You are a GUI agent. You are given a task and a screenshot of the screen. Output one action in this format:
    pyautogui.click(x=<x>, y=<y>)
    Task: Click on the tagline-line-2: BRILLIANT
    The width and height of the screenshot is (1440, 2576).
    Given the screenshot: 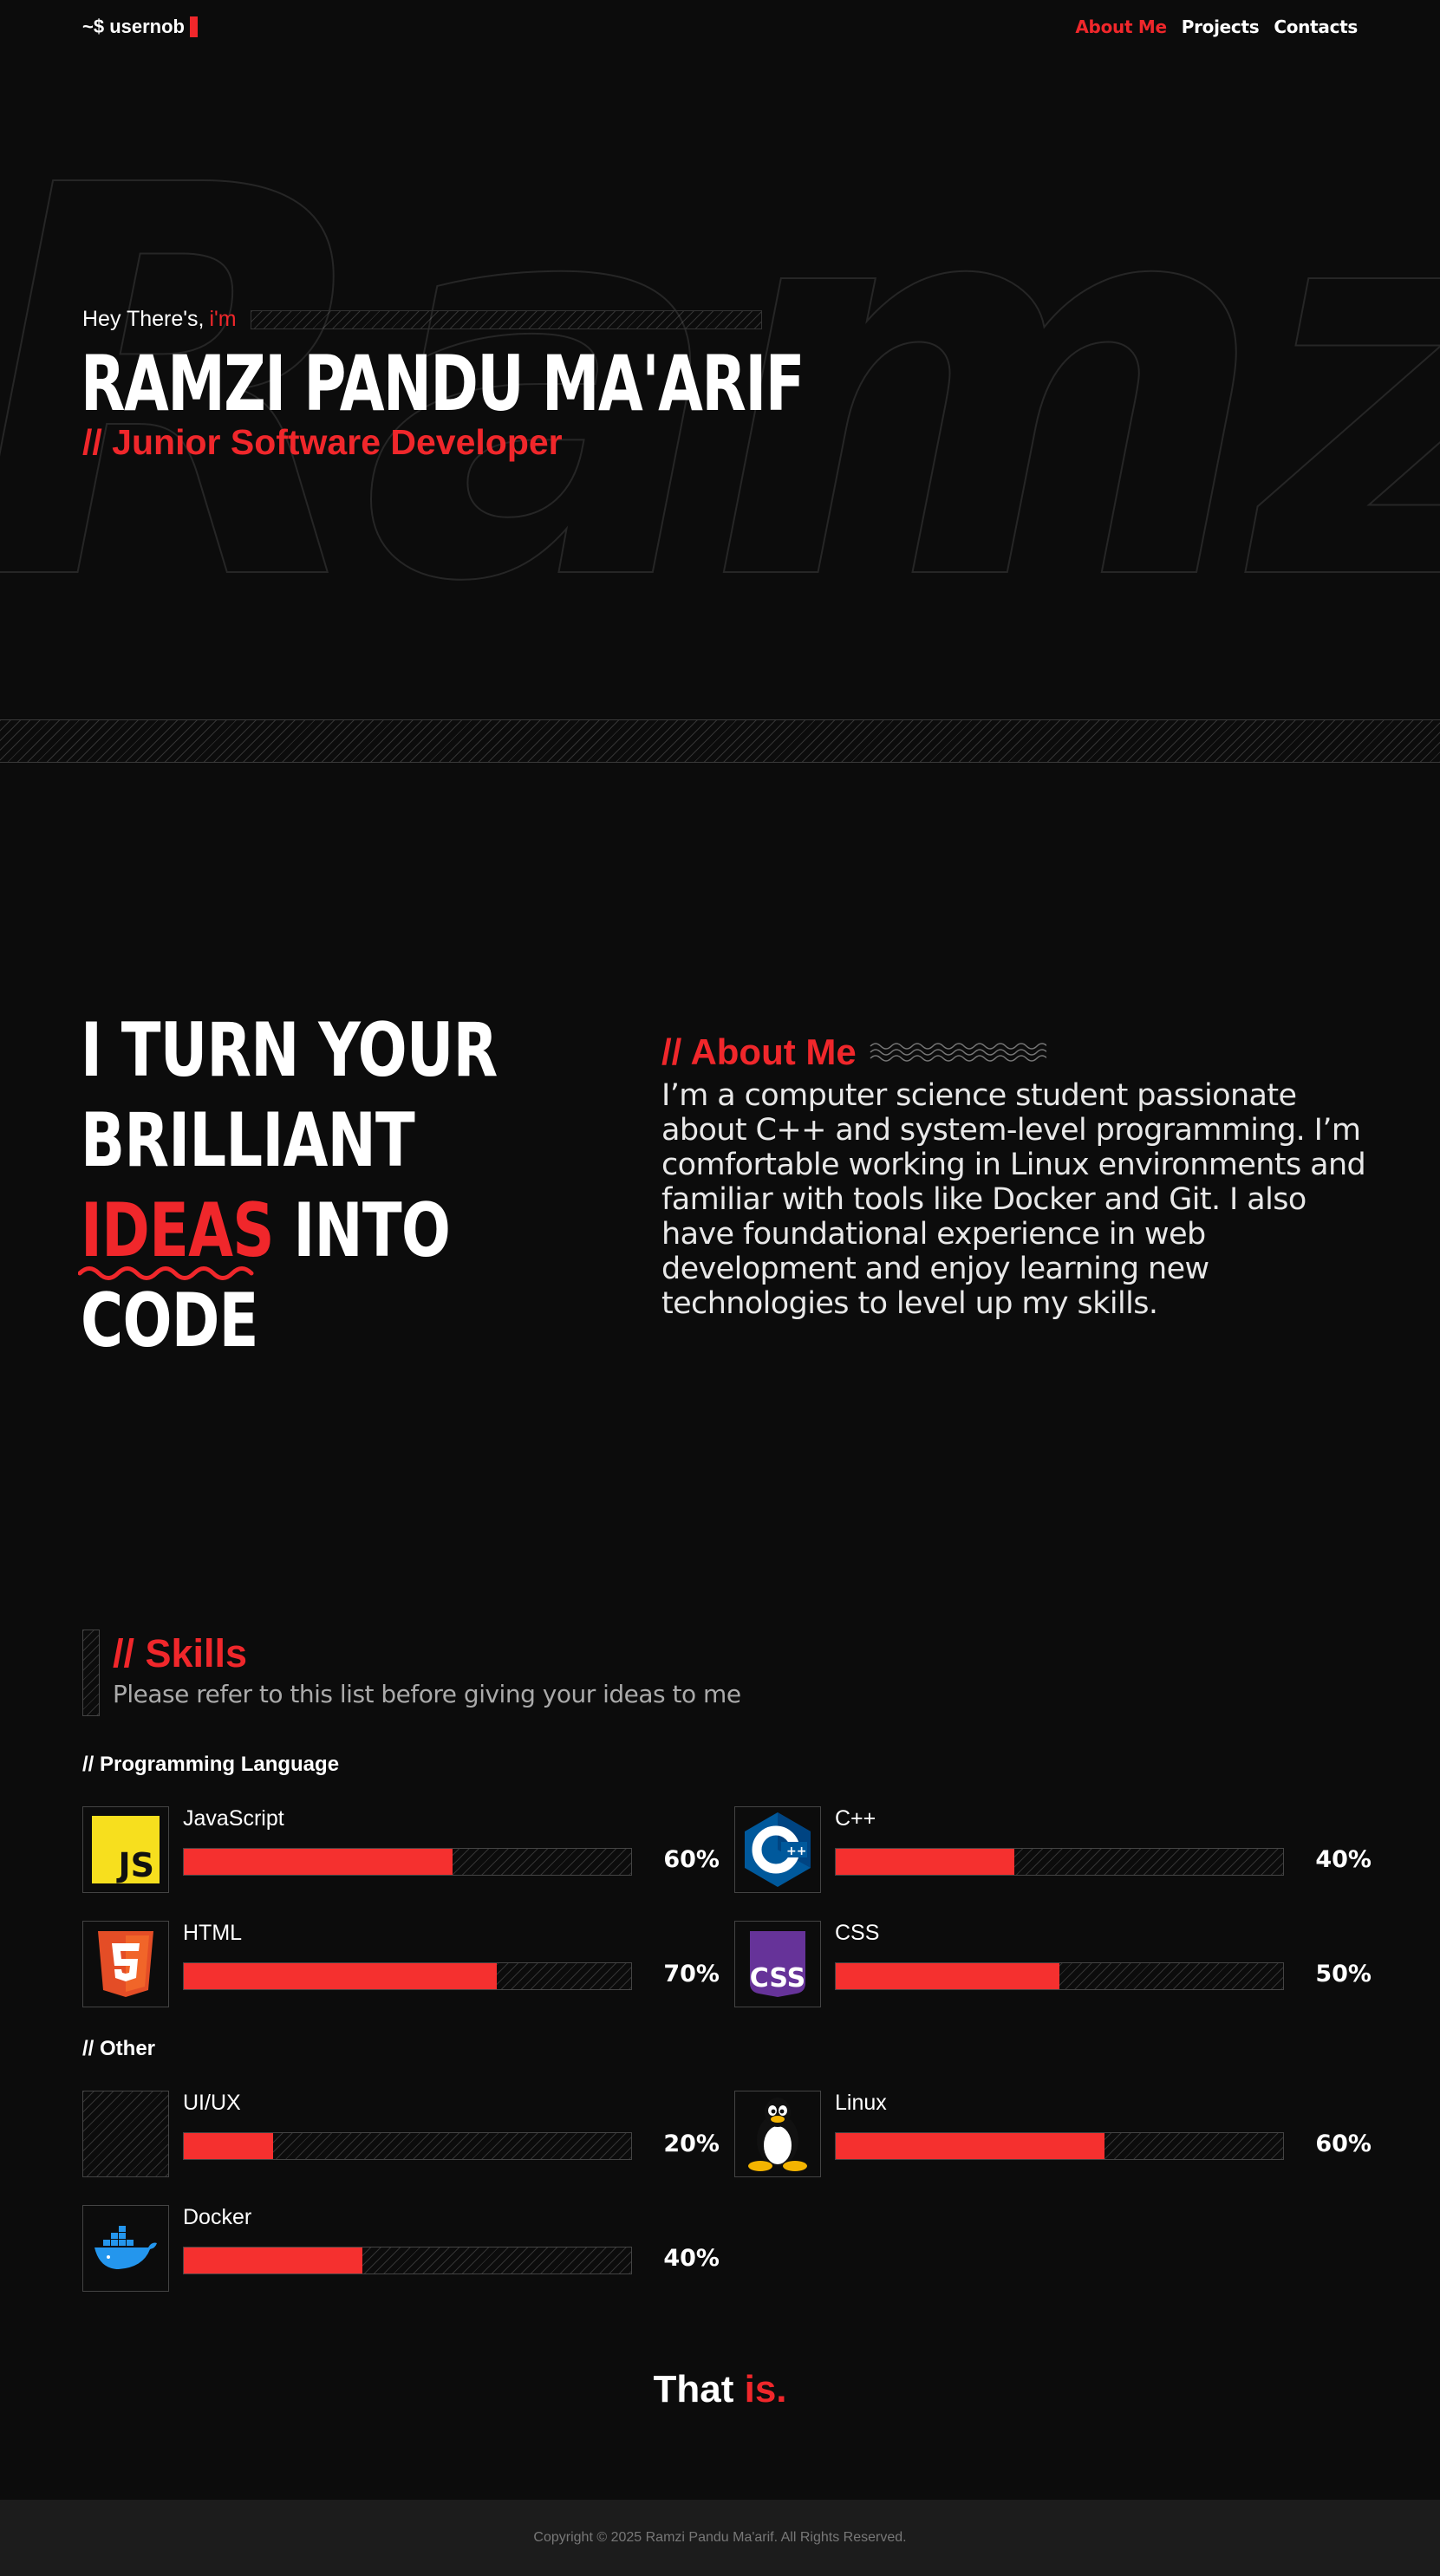 What is the action you would take?
    pyautogui.click(x=248, y=1140)
    